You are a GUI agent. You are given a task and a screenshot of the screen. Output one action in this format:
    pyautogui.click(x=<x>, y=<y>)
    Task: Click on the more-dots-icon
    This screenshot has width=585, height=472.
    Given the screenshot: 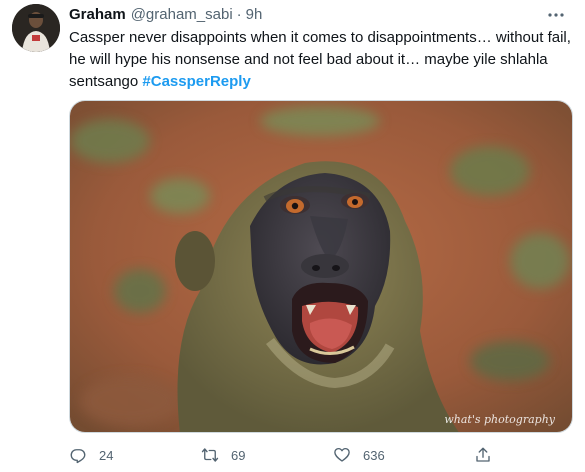 What is the action you would take?
    pyautogui.click(x=556, y=15)
    